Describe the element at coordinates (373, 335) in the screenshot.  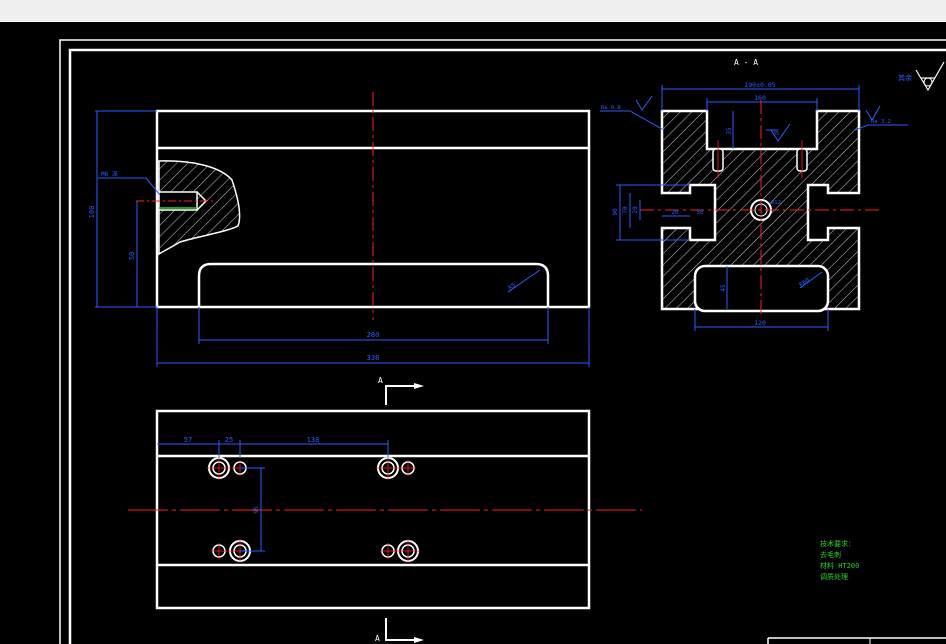
I see `front-dim-280: 280` at that location.